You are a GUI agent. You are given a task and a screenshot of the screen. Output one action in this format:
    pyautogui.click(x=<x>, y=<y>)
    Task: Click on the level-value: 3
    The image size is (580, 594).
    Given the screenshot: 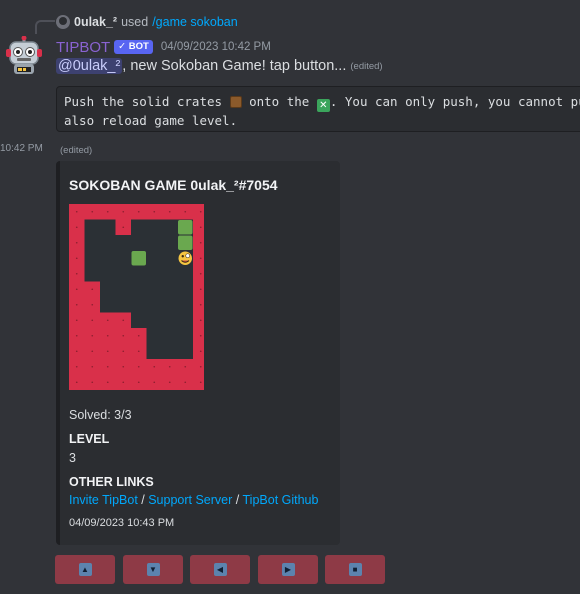 What is the action you would take?
    pyautogui.click(x=72, y=458)
    